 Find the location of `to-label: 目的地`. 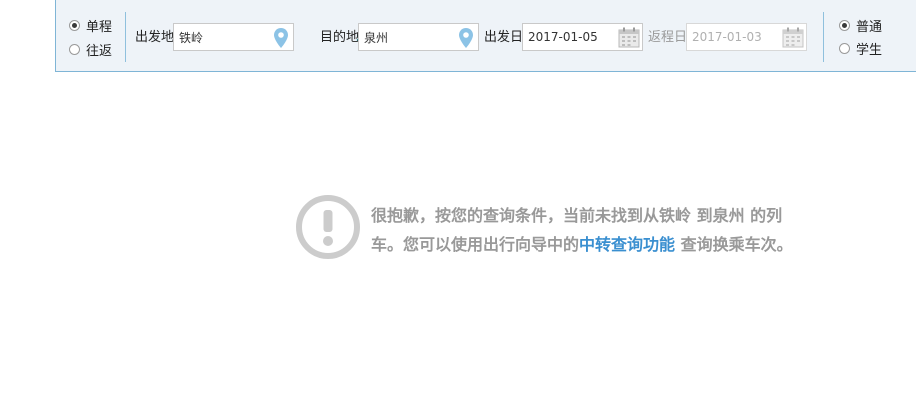

to-label: 目的地 is located at coordinates (340, 37).